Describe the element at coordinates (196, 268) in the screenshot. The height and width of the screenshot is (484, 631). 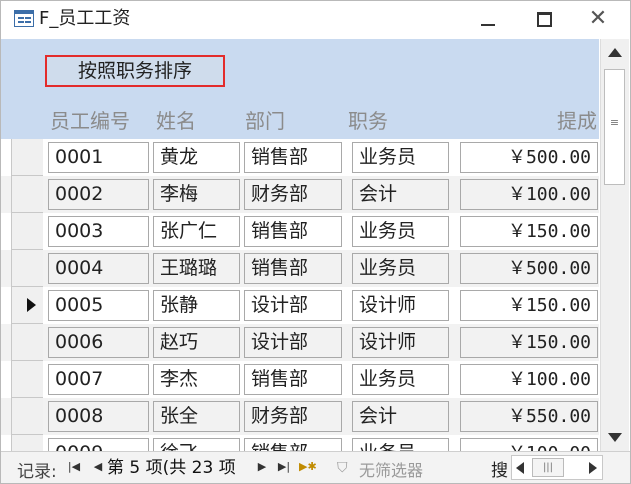
I see `name-field: 王璐璐` at that location.